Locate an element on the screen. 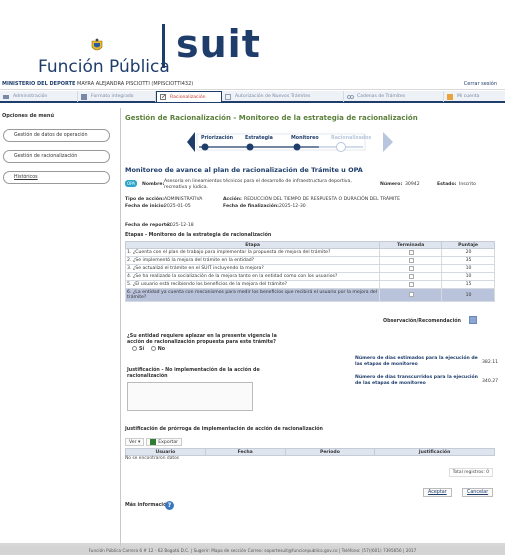  tipo-accion-value: ADMINISTRATIVA is located at coordinates (183, 199).